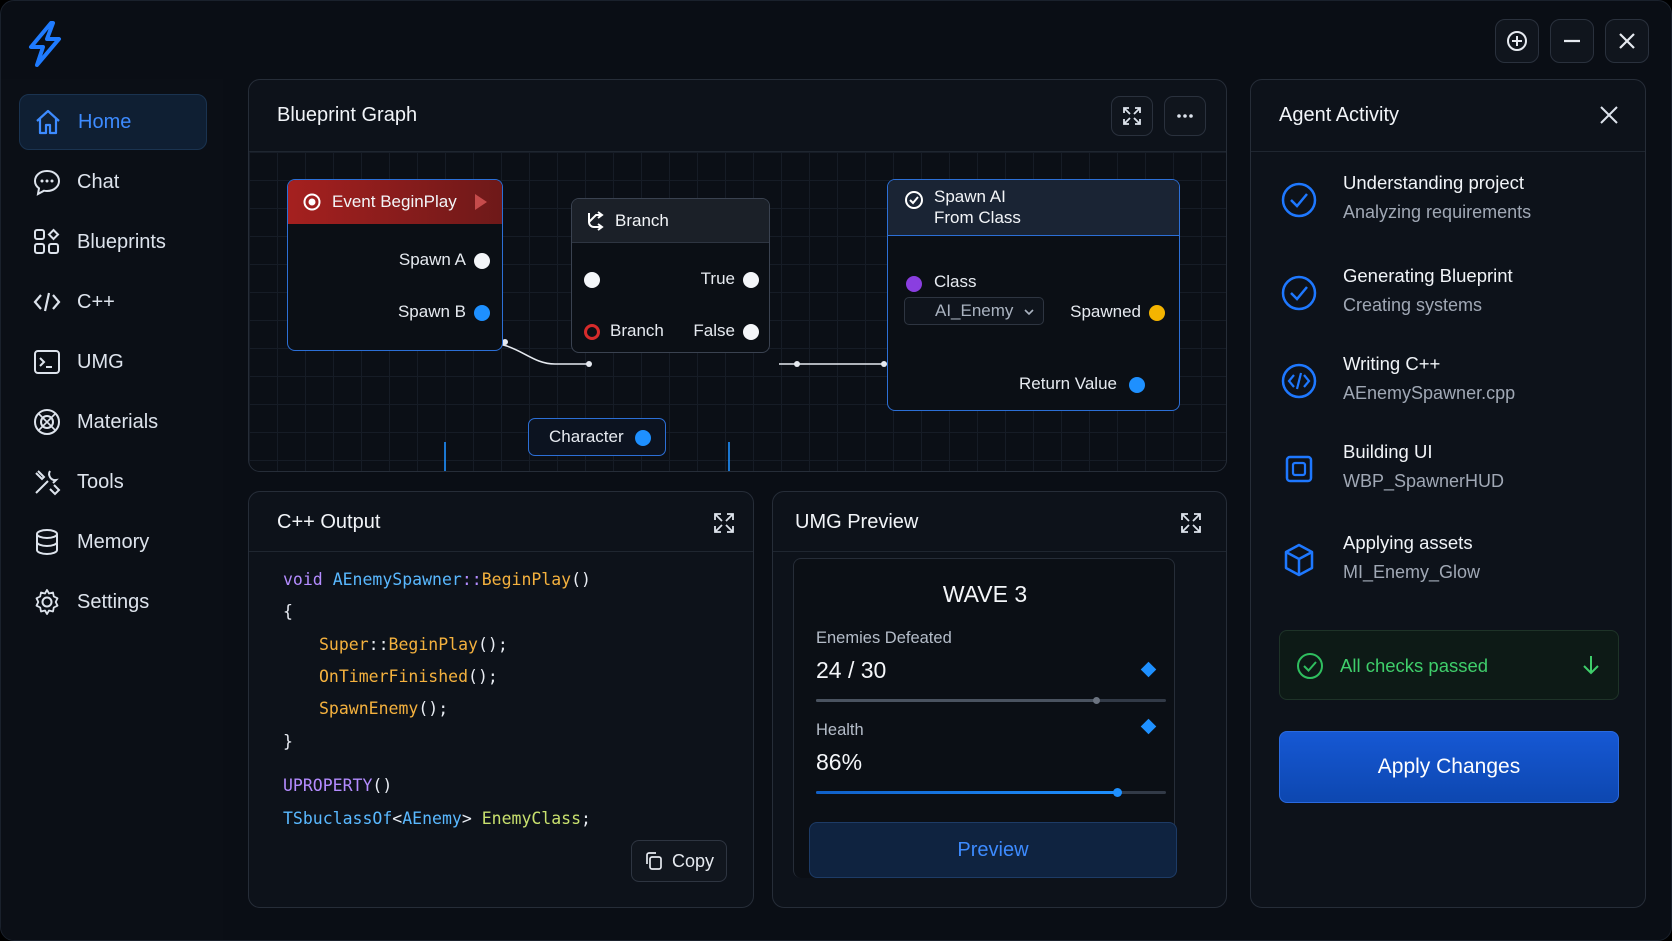  I want to click on add-button, so click(1517, 41).